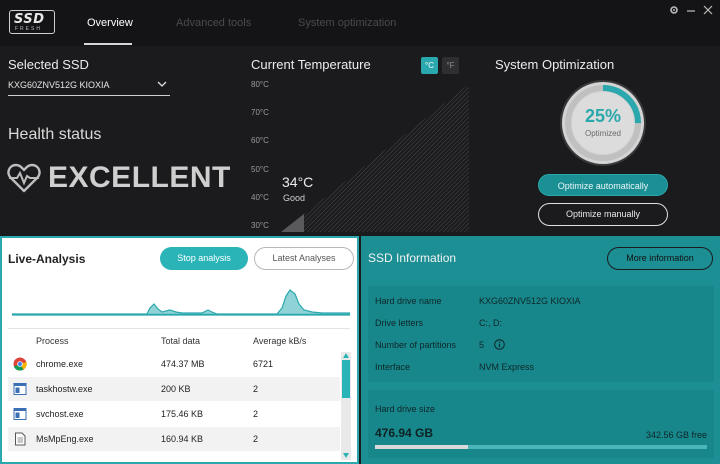 The width and height of the screenshot is (720, 464). Describe the element at coordinates (304, 258) in the screenshot. I see `latest-analyses-button: Latest Analyses` at that location.